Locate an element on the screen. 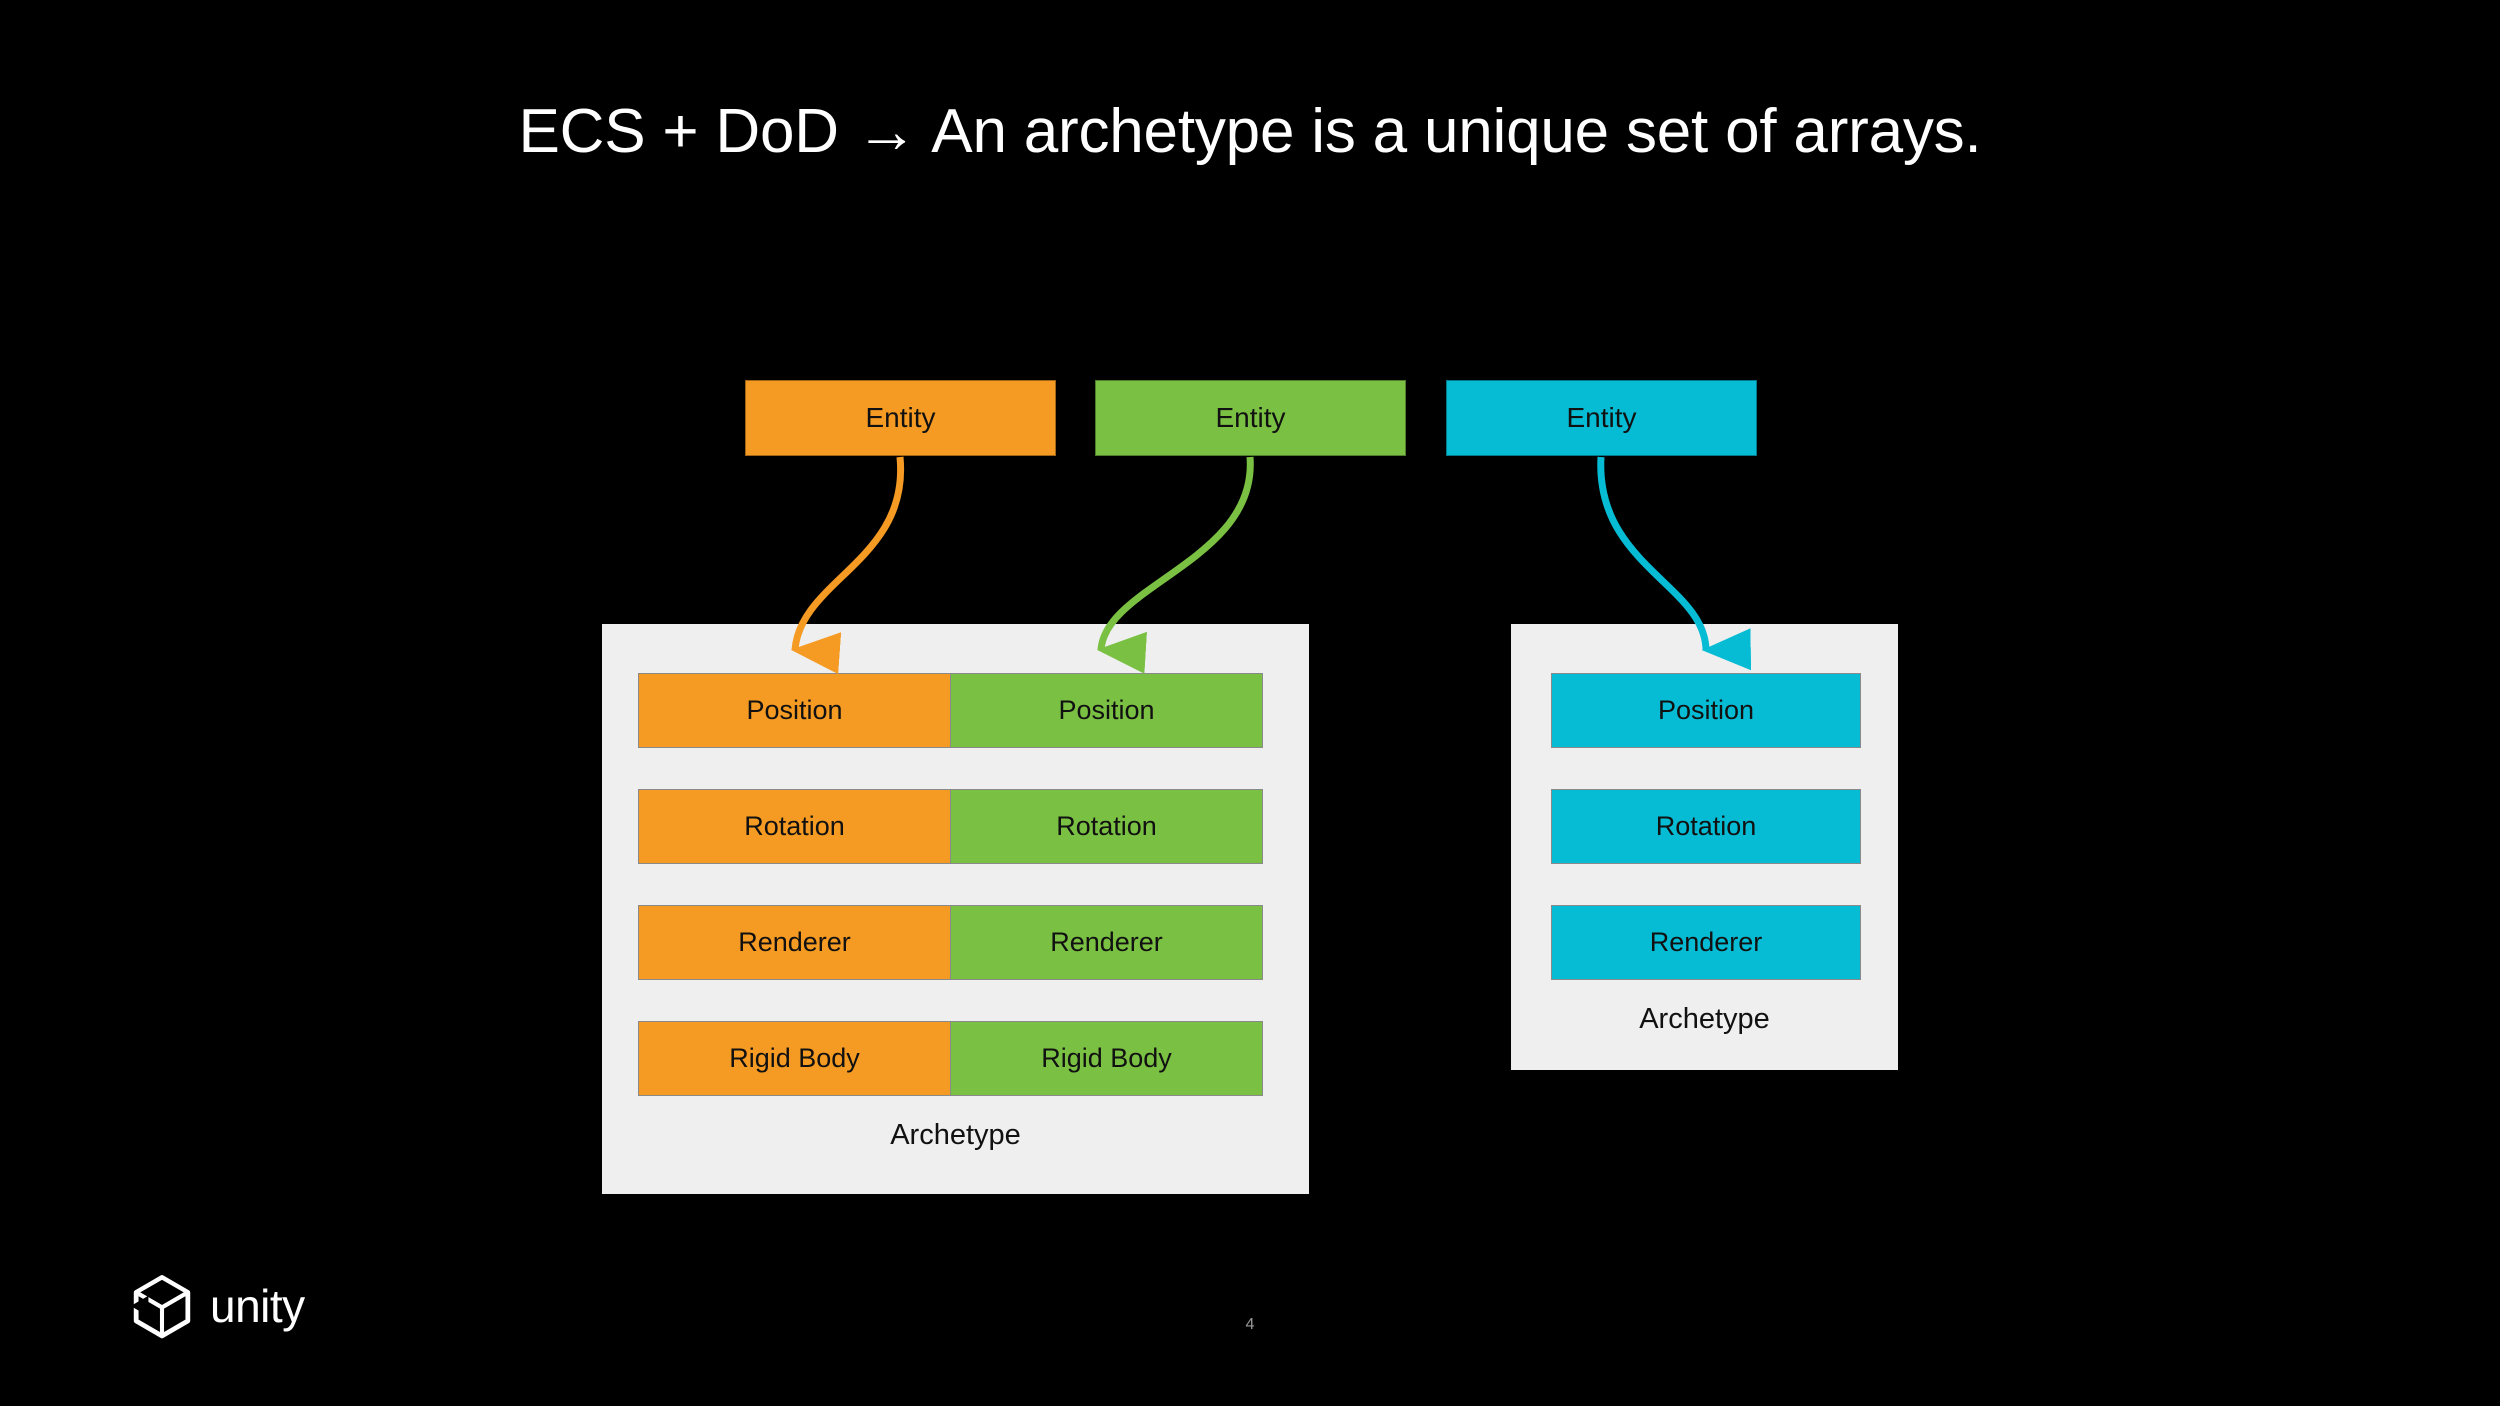  component-cell-cyan: Rotation is located at coordinates (1706, 826).